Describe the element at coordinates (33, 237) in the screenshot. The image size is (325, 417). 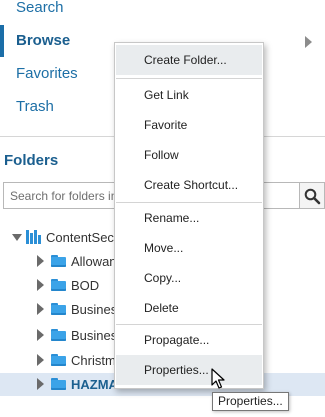
I see `library-icon` at that location.